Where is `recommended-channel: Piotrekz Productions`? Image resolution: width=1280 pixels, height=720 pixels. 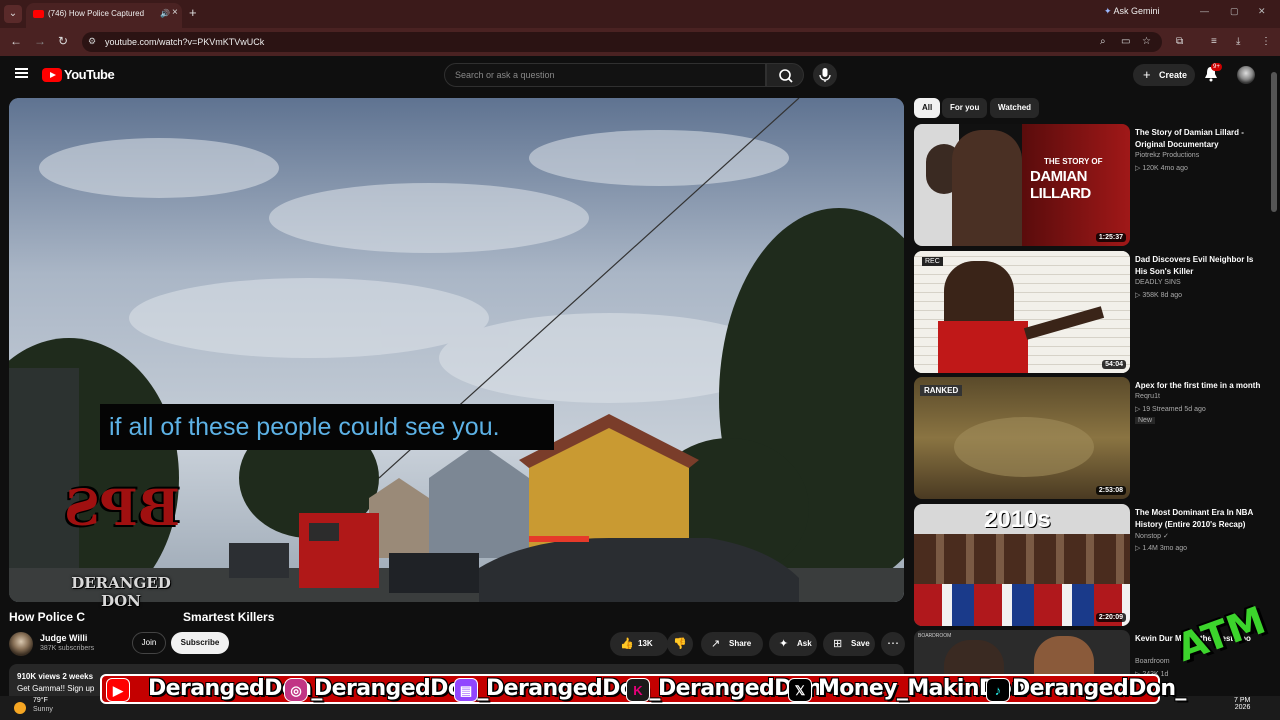 recommended-channel: Piotrekz Productions is located at coordinates (1167, 155).